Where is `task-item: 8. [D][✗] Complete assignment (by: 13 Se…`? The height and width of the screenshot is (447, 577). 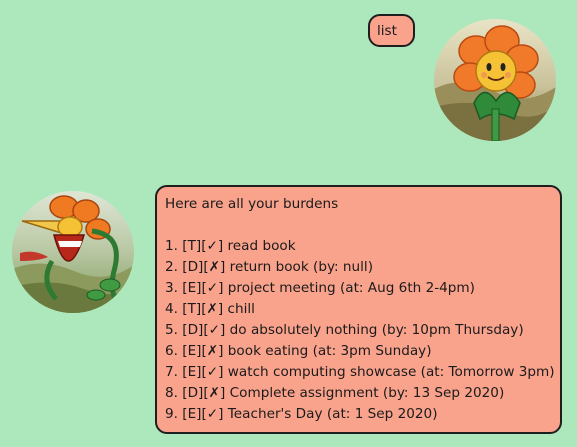 task-item: 8. [D][✗] Complete assignment (by: 13 Se… is located at coordinates (335, 393).